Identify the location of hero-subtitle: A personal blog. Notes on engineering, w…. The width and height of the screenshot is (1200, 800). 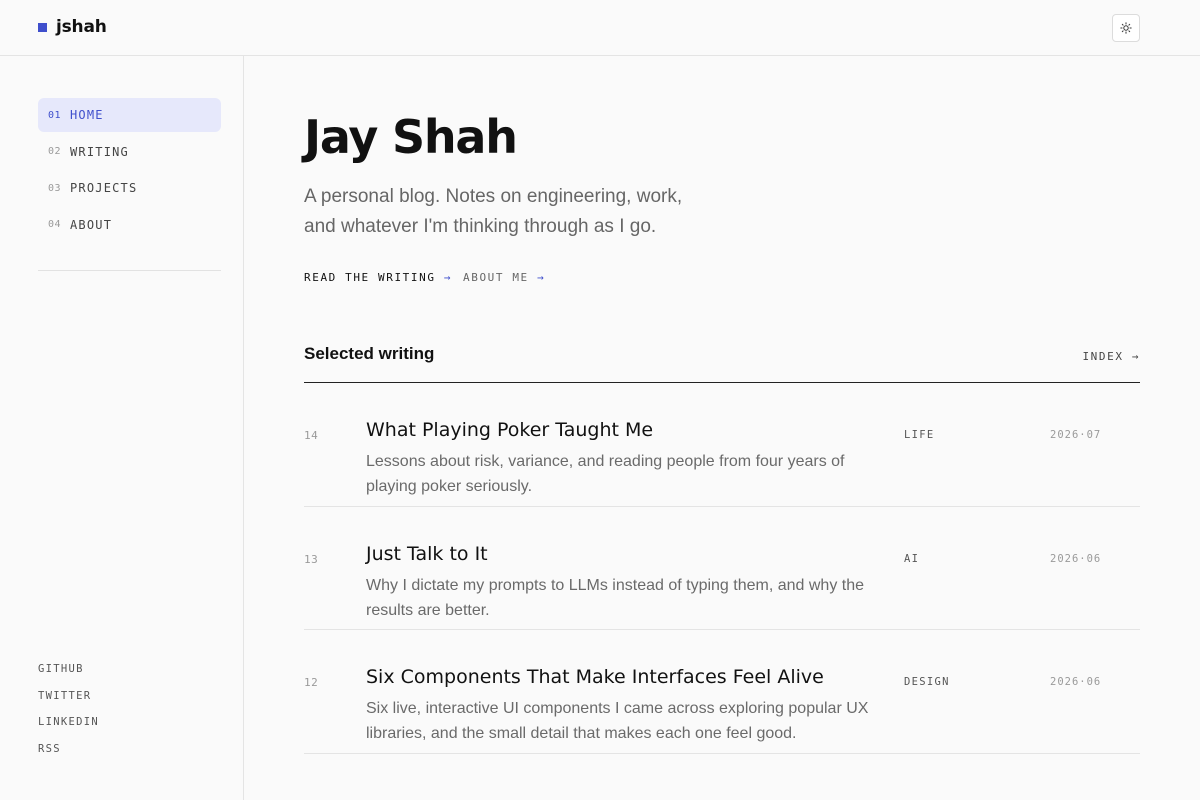
(493, 211).